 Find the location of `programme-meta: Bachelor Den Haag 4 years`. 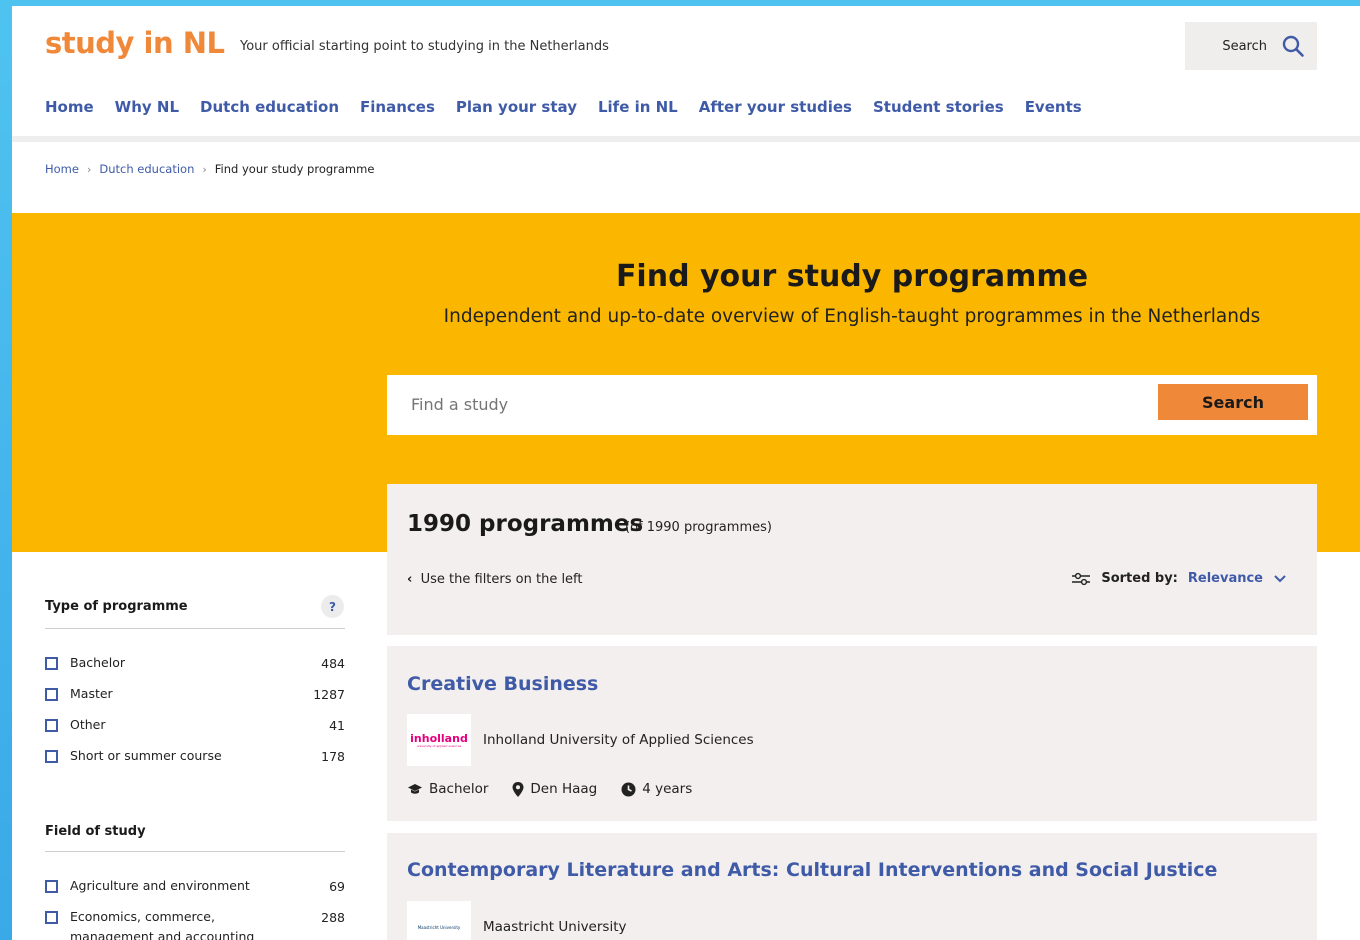

programme-meta: Bachelor Den Haag 4 years is located at coordinates (549, 789).